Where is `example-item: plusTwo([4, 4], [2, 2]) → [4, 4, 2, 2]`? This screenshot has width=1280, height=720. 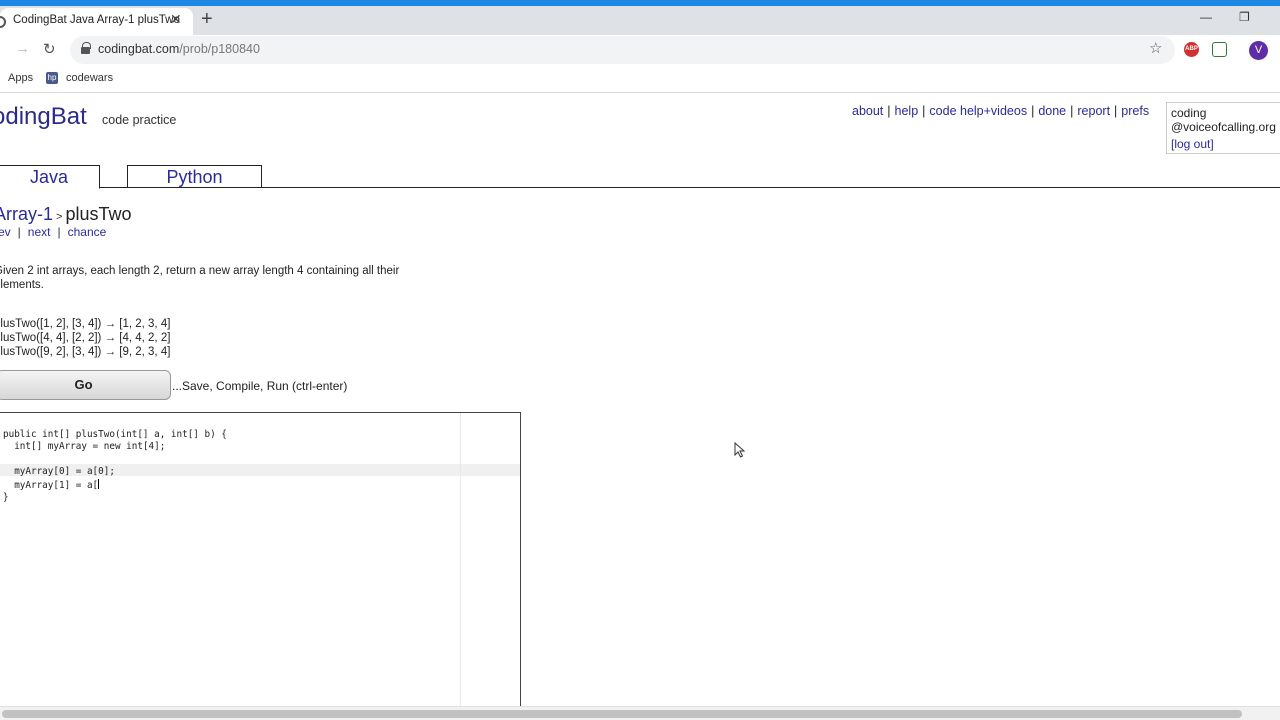 example-item: plusTwo([4, 4], [2, 2]) → [4, 4, 2, 2] is located at coordinates (85, 338).